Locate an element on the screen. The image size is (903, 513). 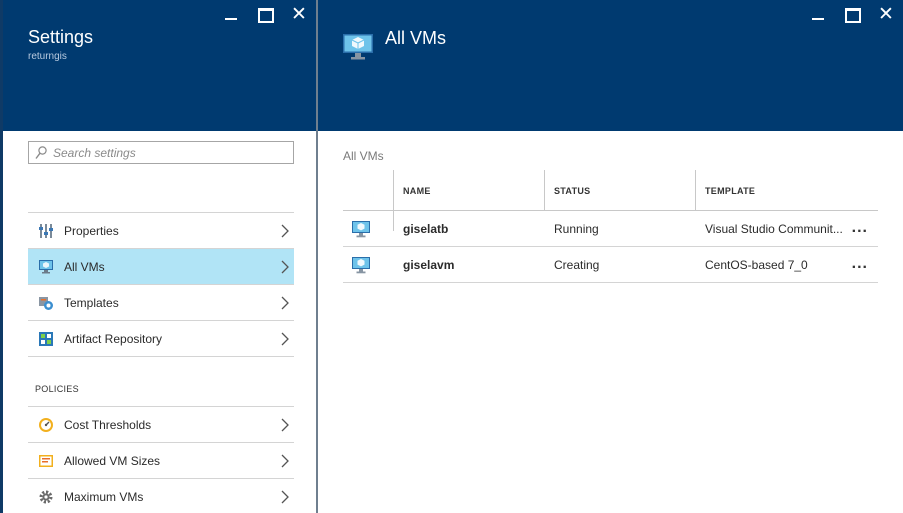
table-header: NAME STATUS TEMPLATE is located at coordinates (610, 190).